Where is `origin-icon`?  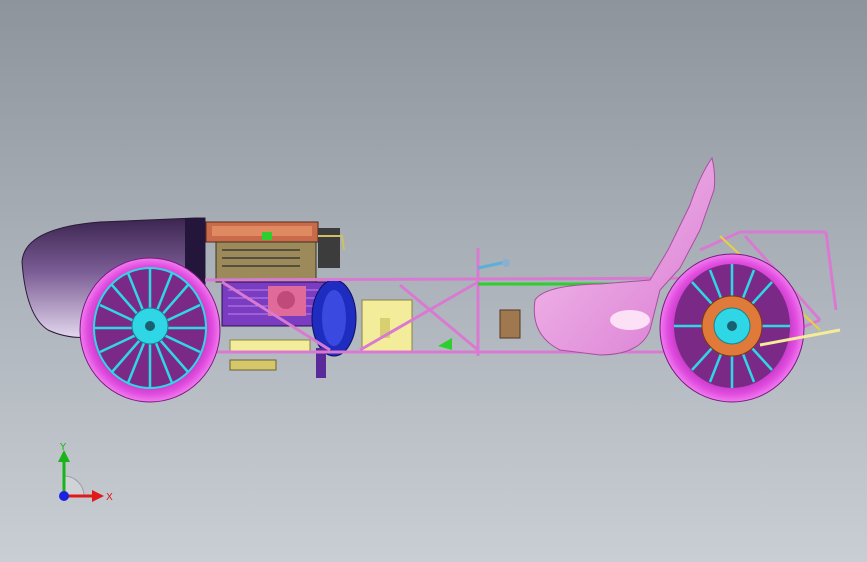
origin-icon is located at coordinates (64, 496).